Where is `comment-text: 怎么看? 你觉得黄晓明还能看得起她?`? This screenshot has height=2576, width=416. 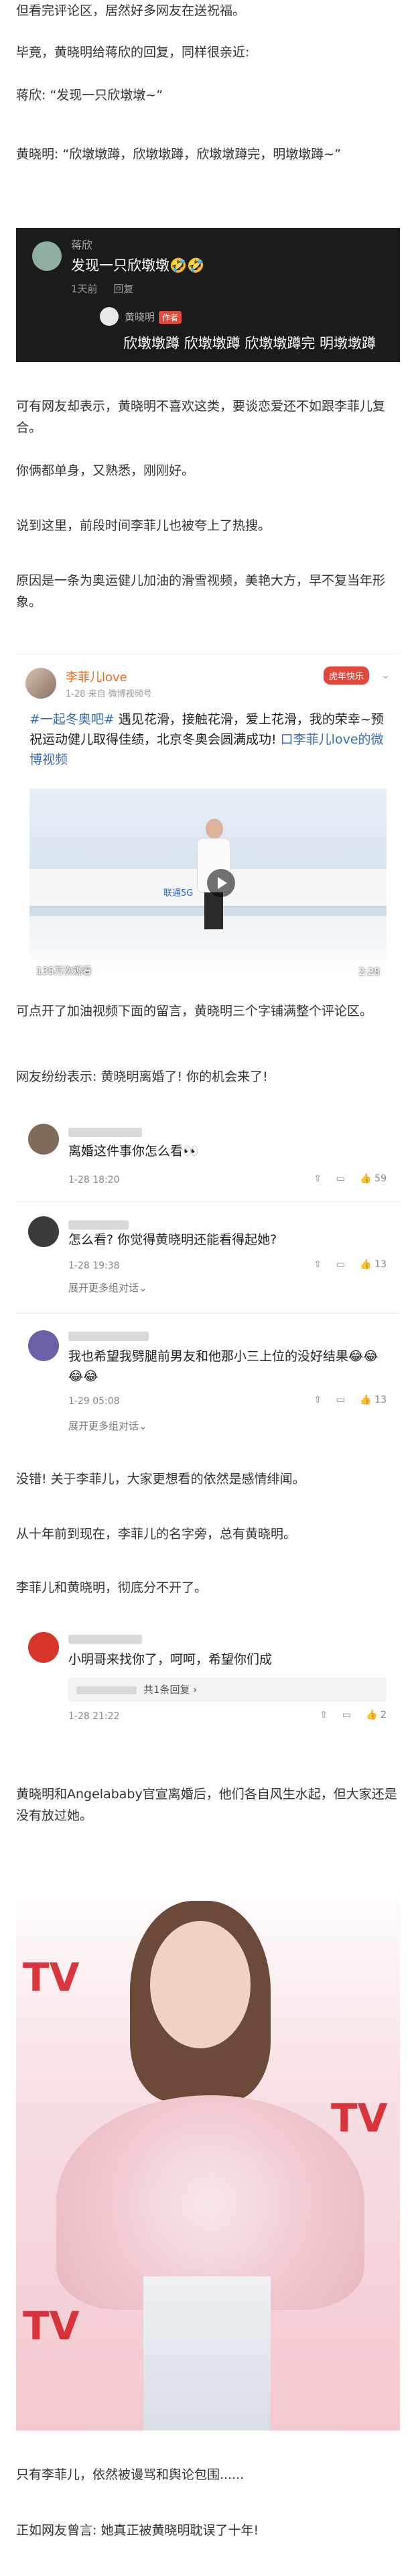
comment-text: 怎么看? 你觉得黄晓明还能看得起她? is located at coordinates (172, 1239).